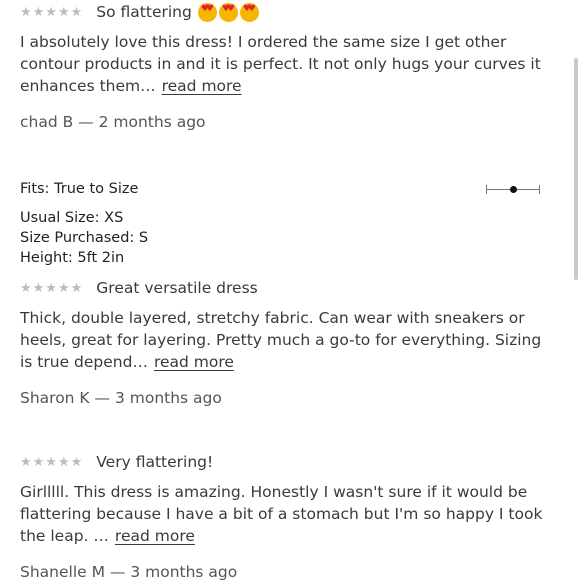 Image resolution: width=580 pixels, height=581 pixels. I want to click on review-title: So flattering, so click(144, 12).